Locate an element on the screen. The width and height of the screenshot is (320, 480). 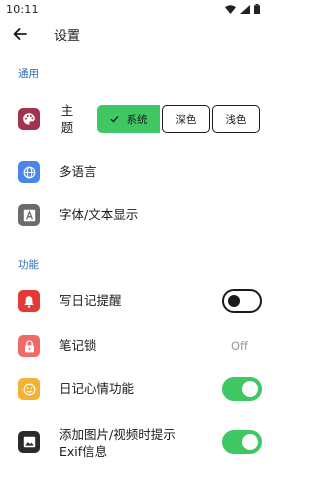
page-title: 设置 is located at coordinates (67, 36).